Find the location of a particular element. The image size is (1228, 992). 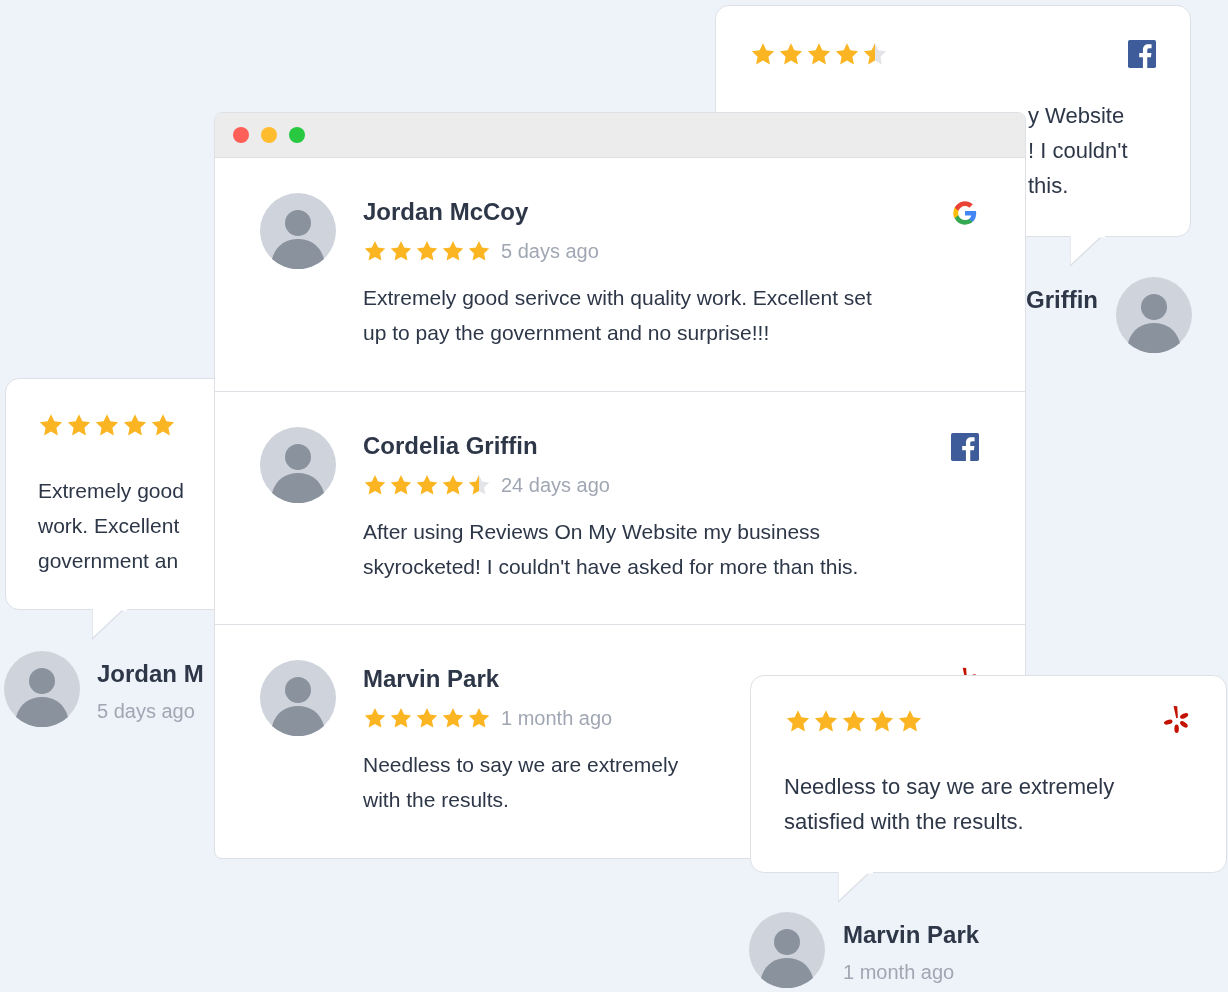

review-text: satisfied with the results. is located at coordinates (904, 822).